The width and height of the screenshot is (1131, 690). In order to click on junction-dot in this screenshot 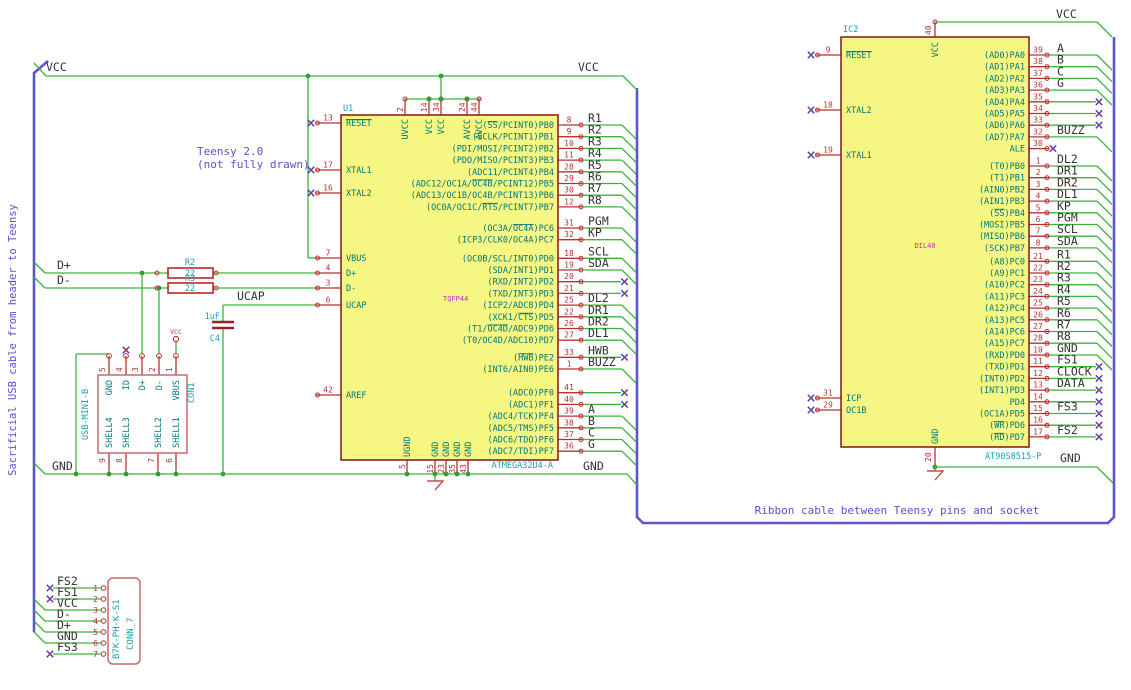, I will do `click(109, 474)`.